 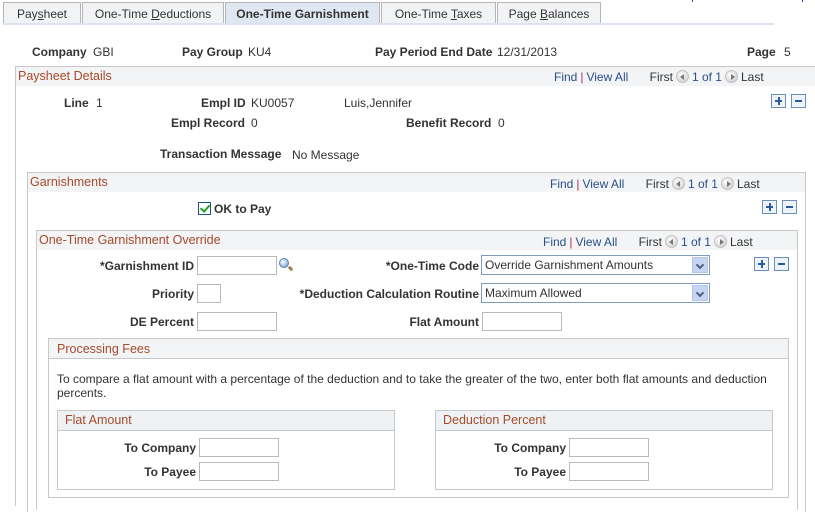 I want to click on tab-one-time-taxes: One-Time Taxes, so click(x=438, y=13).